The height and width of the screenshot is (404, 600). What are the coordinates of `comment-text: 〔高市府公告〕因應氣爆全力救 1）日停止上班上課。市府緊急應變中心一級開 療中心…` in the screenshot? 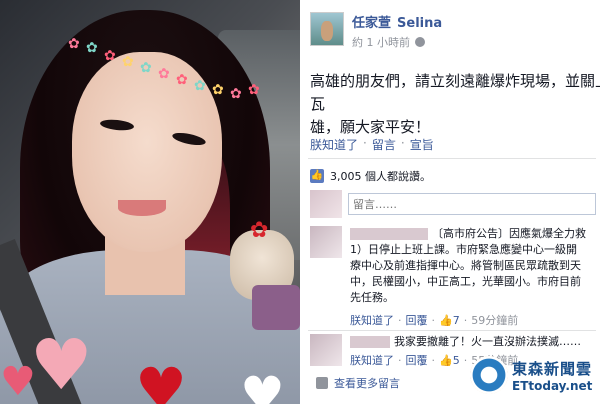 It's located at (473, 266).